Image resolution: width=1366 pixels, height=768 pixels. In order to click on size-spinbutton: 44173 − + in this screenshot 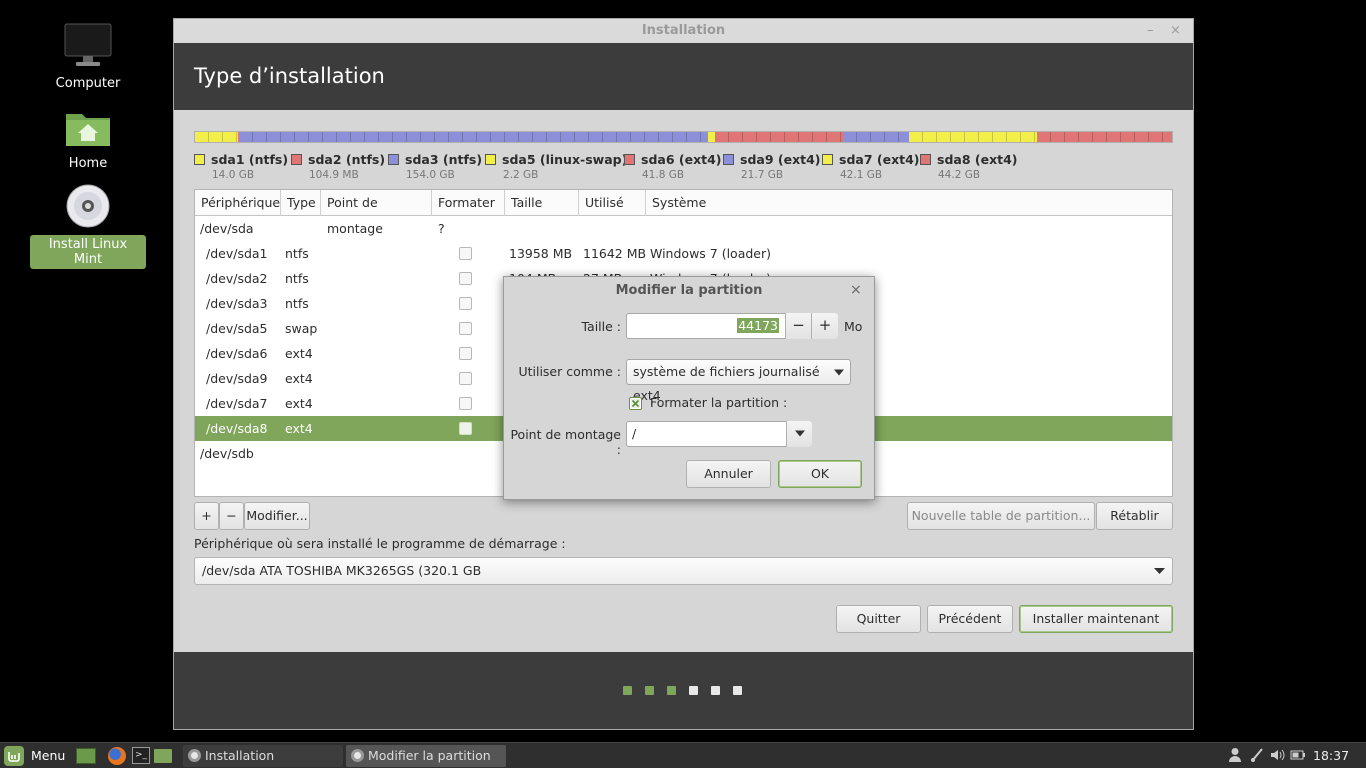, I will do `click(732, 326)`.